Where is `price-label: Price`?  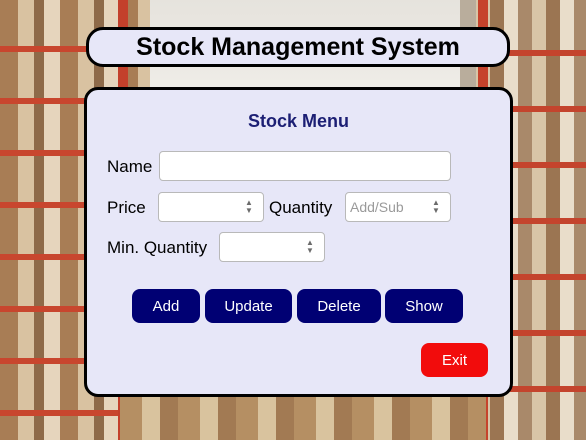
price-label: Price is located at coordinates (126, 207).